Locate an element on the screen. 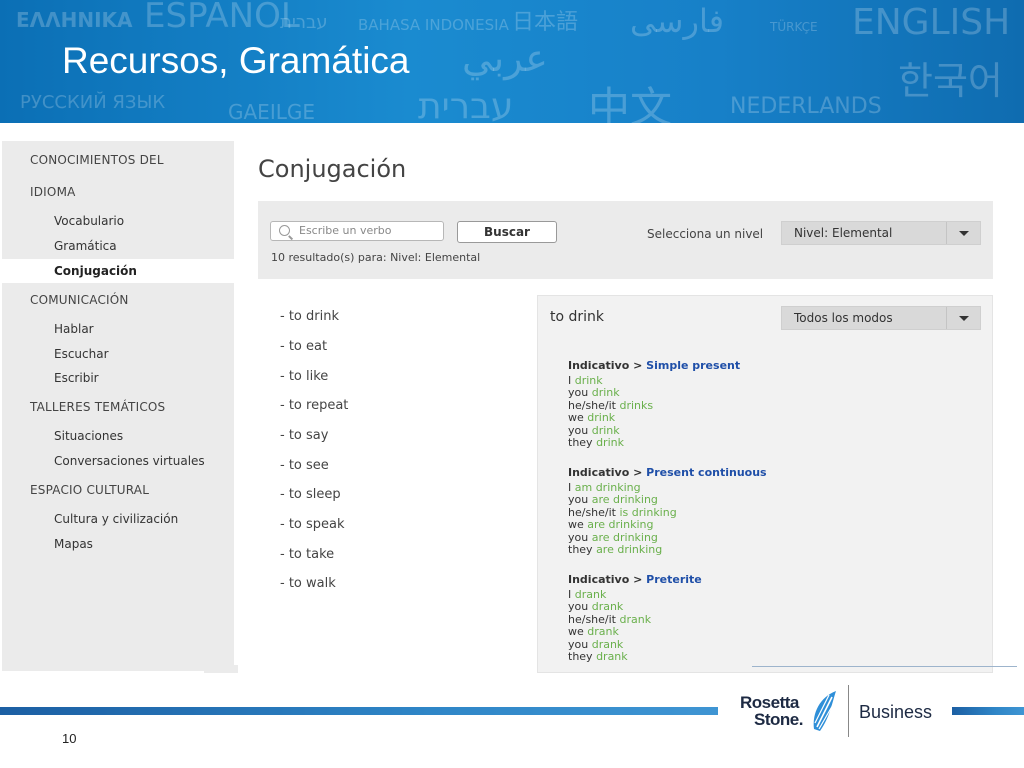  sidebar-item-escuchar: Escuchar is located at coordinates (81, 354).